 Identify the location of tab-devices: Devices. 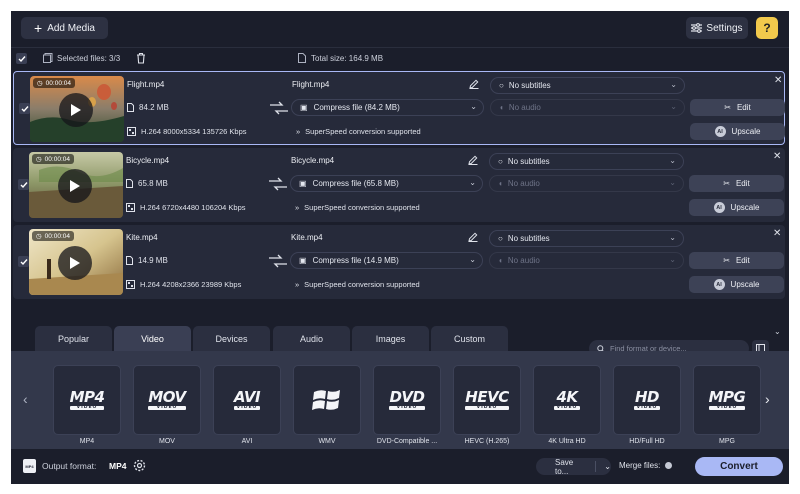
(231, 338).